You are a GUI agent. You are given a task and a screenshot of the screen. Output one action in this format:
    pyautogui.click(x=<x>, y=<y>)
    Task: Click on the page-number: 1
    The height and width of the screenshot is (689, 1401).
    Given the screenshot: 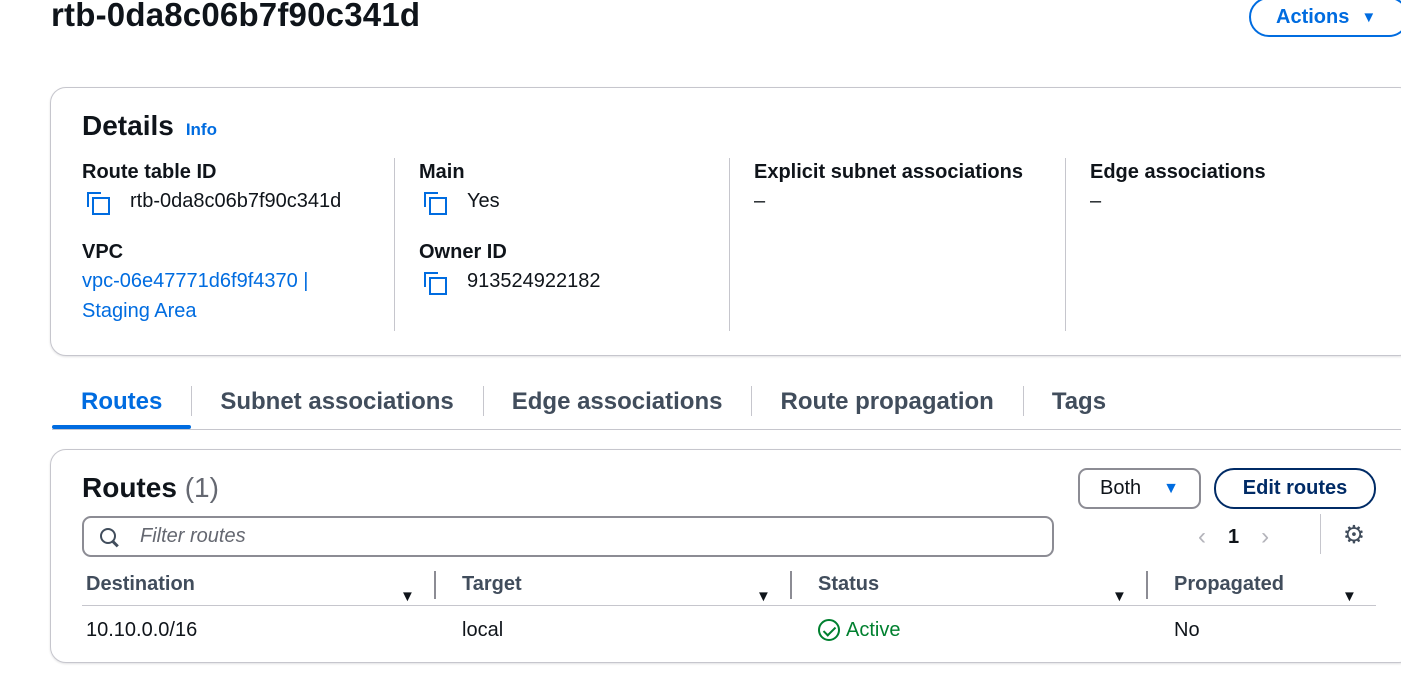 What is the action you would take?
    pyautogui.click(x=1233, y=537)
    